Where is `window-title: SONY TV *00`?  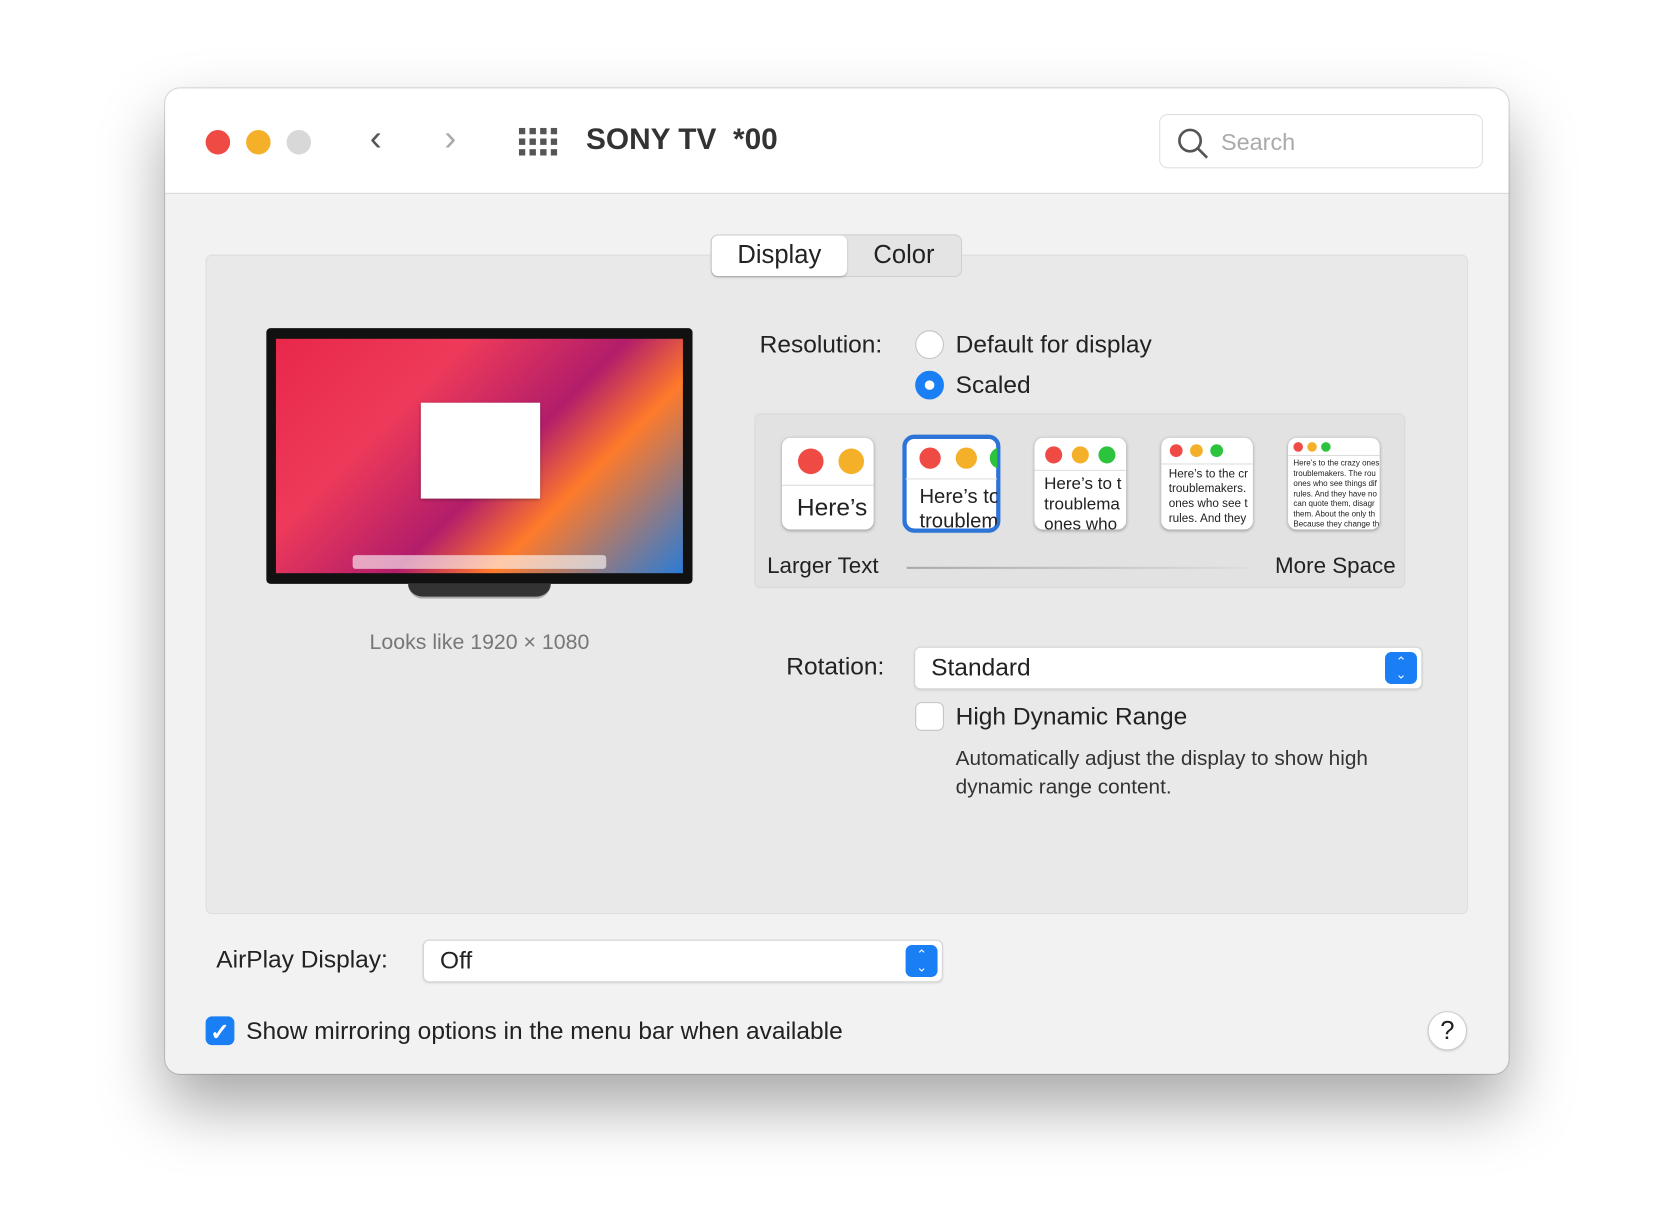
window-title: SONY TV *00 is located at coordinates (681, 139).